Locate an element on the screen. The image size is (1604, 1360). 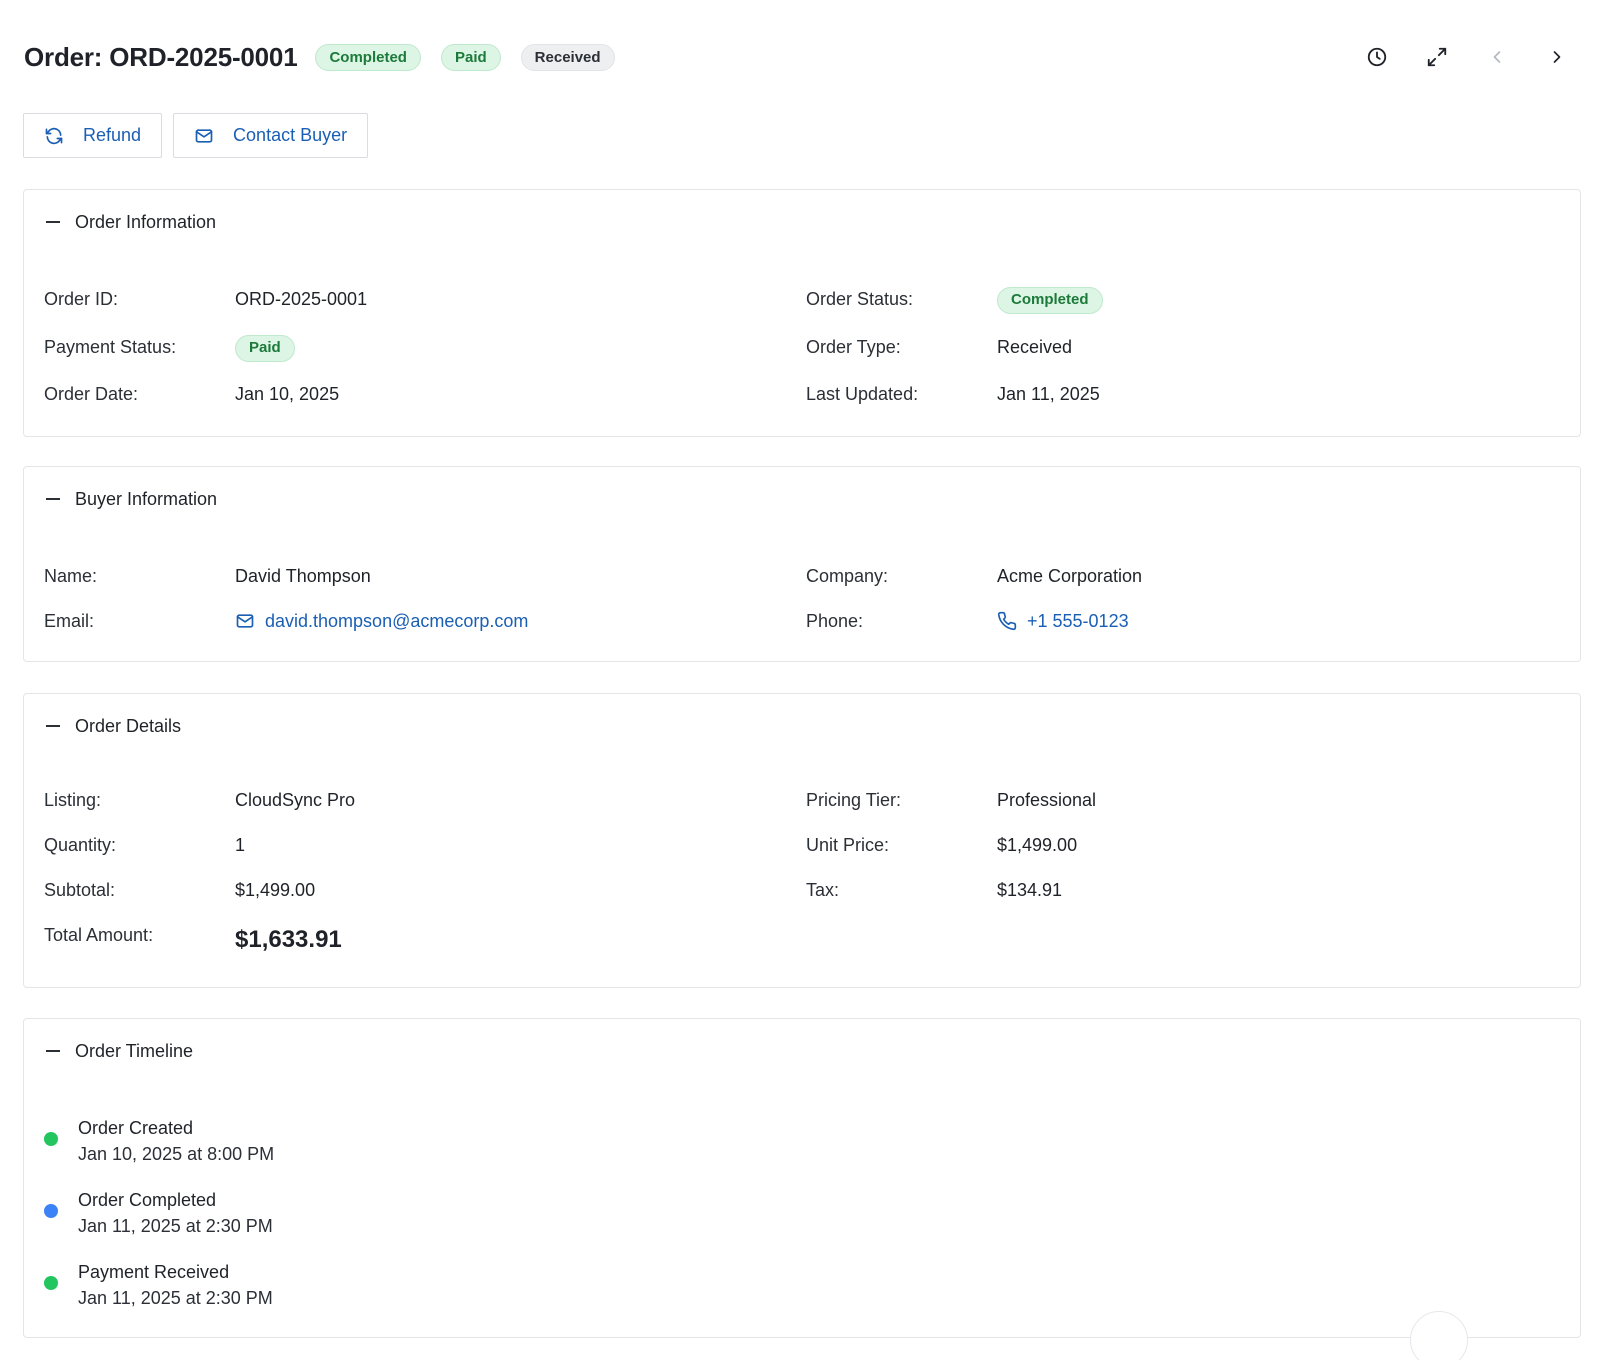
subtotal-label: Subtotal: is located at coordinates (80, 890).